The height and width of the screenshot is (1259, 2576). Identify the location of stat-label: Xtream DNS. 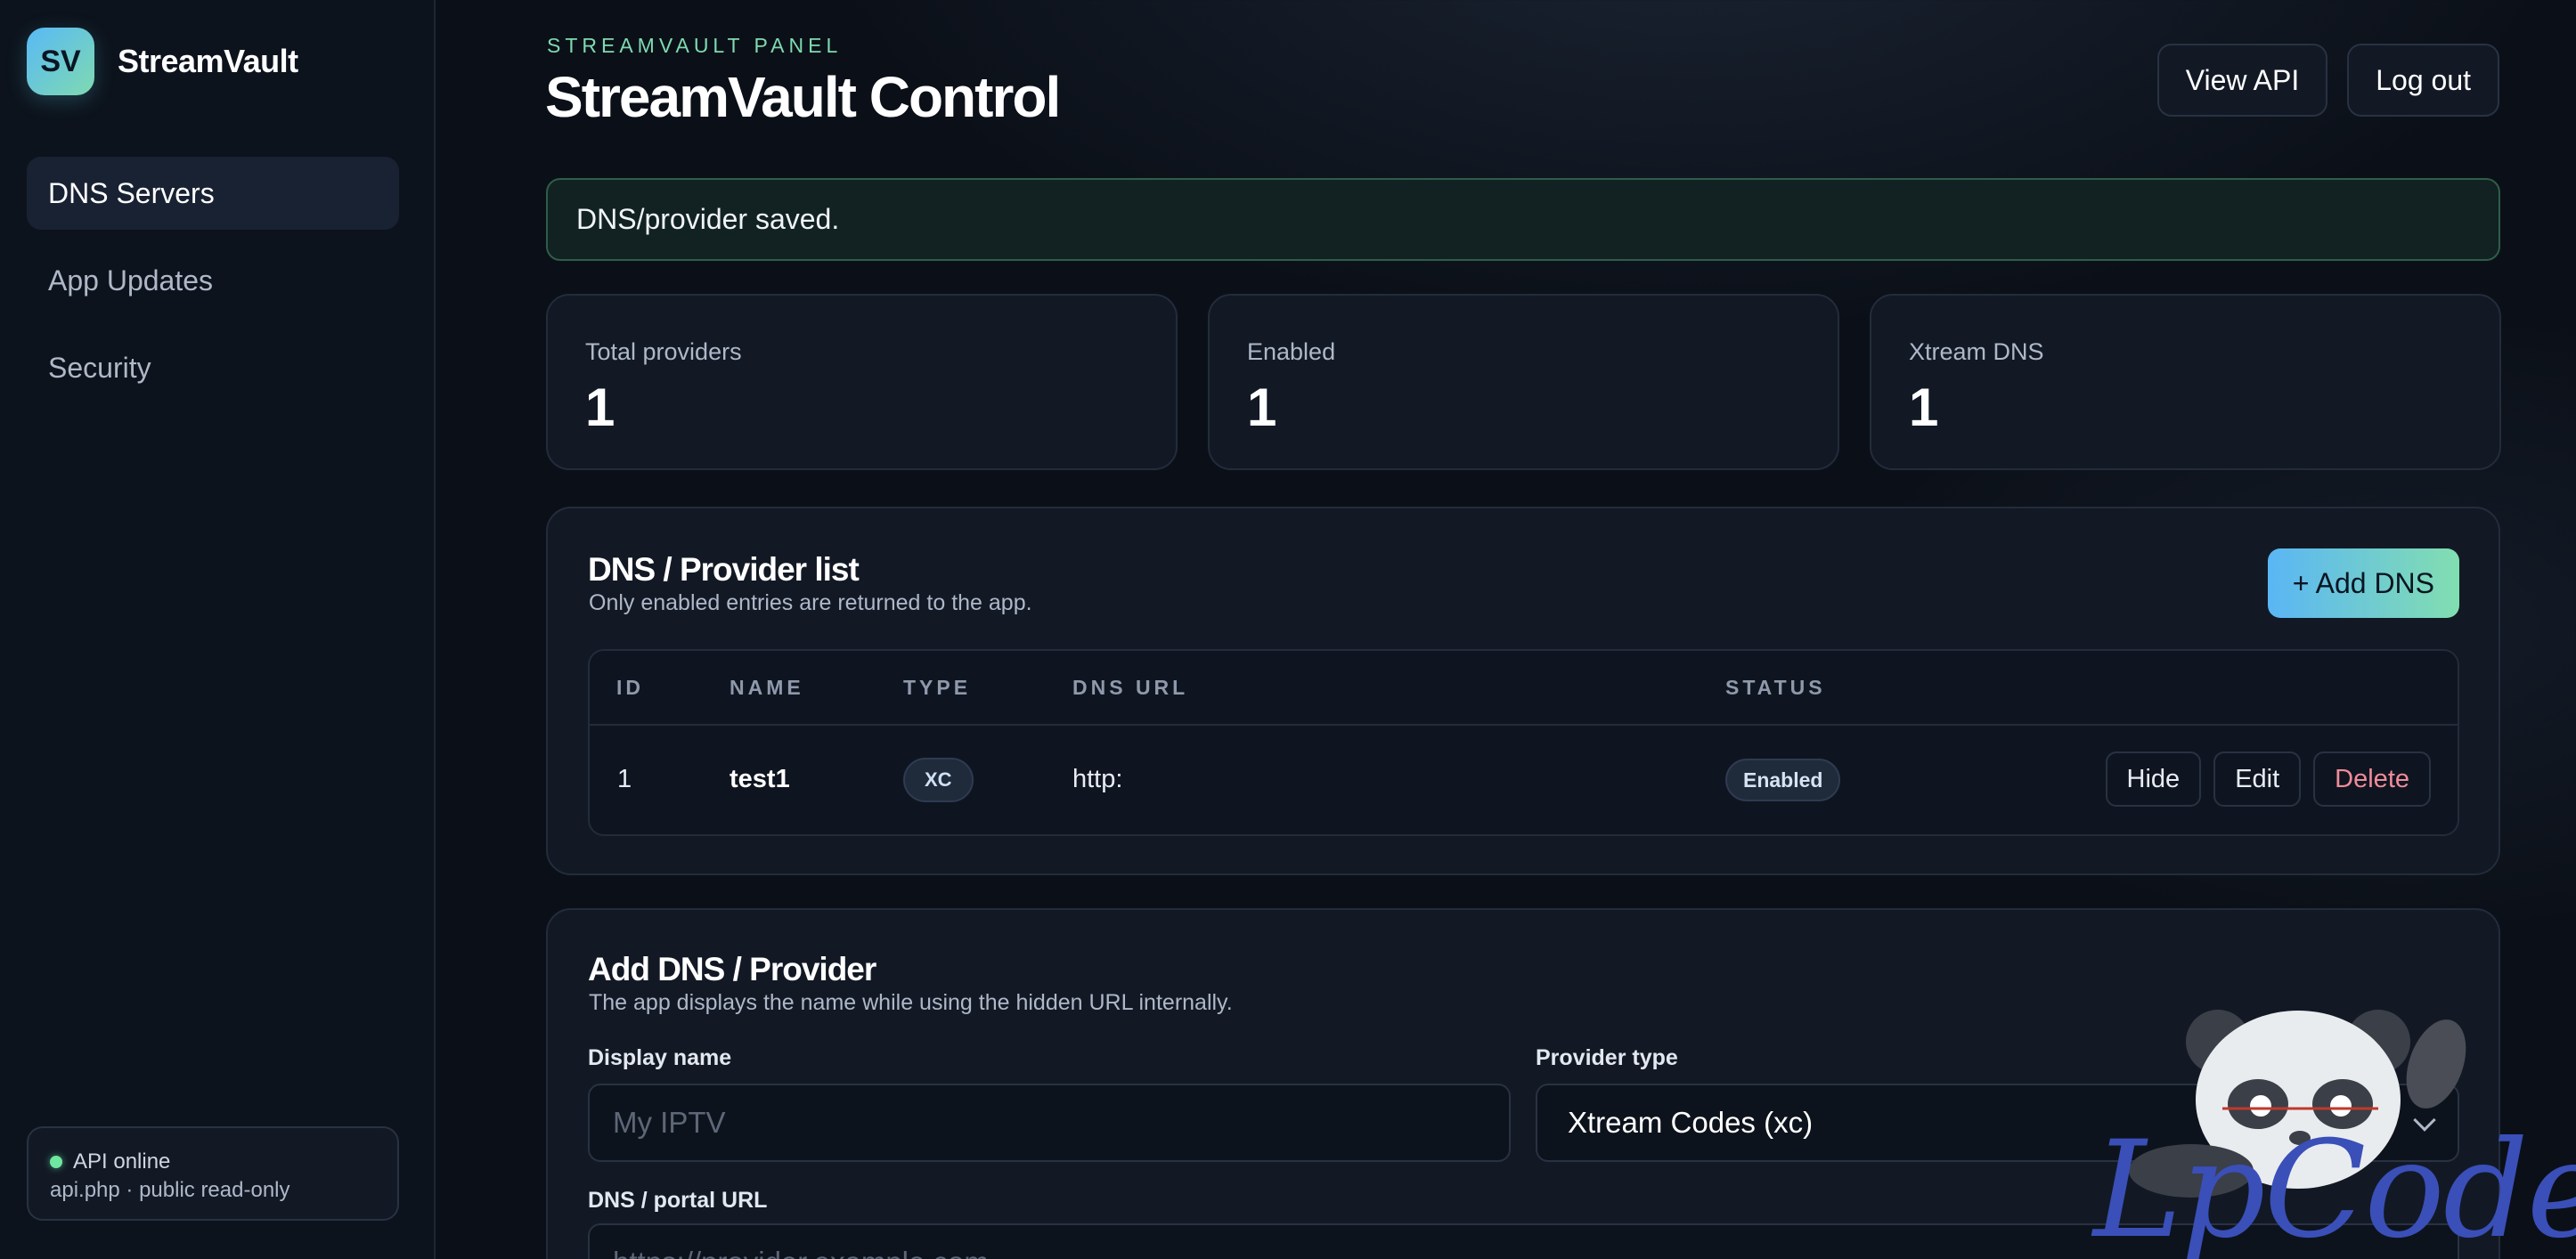
(1977, 352).